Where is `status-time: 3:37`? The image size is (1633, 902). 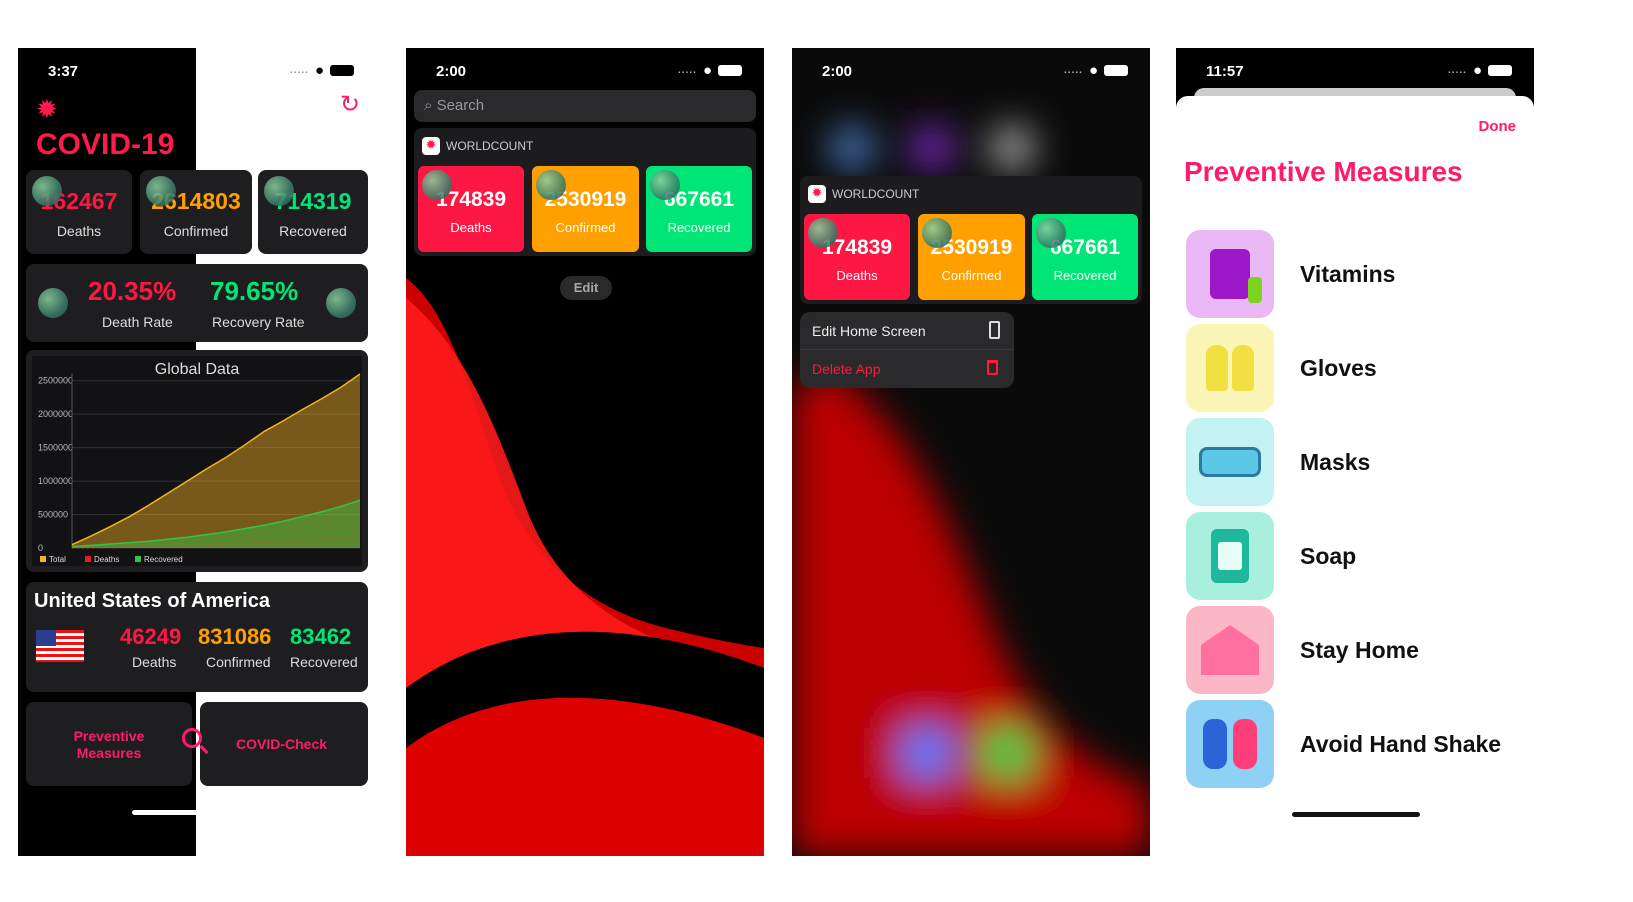 status-time: 3:37 is located at coordinates (63, 71).